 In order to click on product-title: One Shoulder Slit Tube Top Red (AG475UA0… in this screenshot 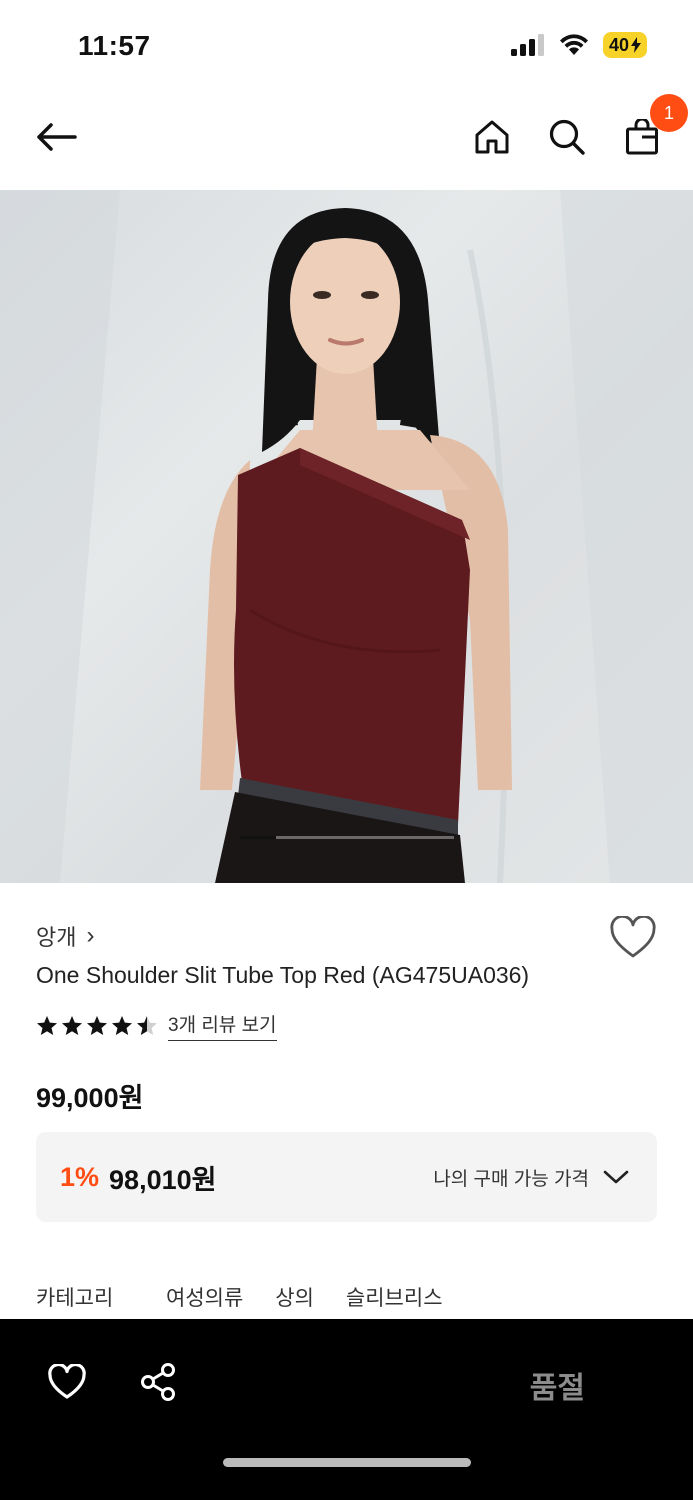, I will do `click(283, 975)`.